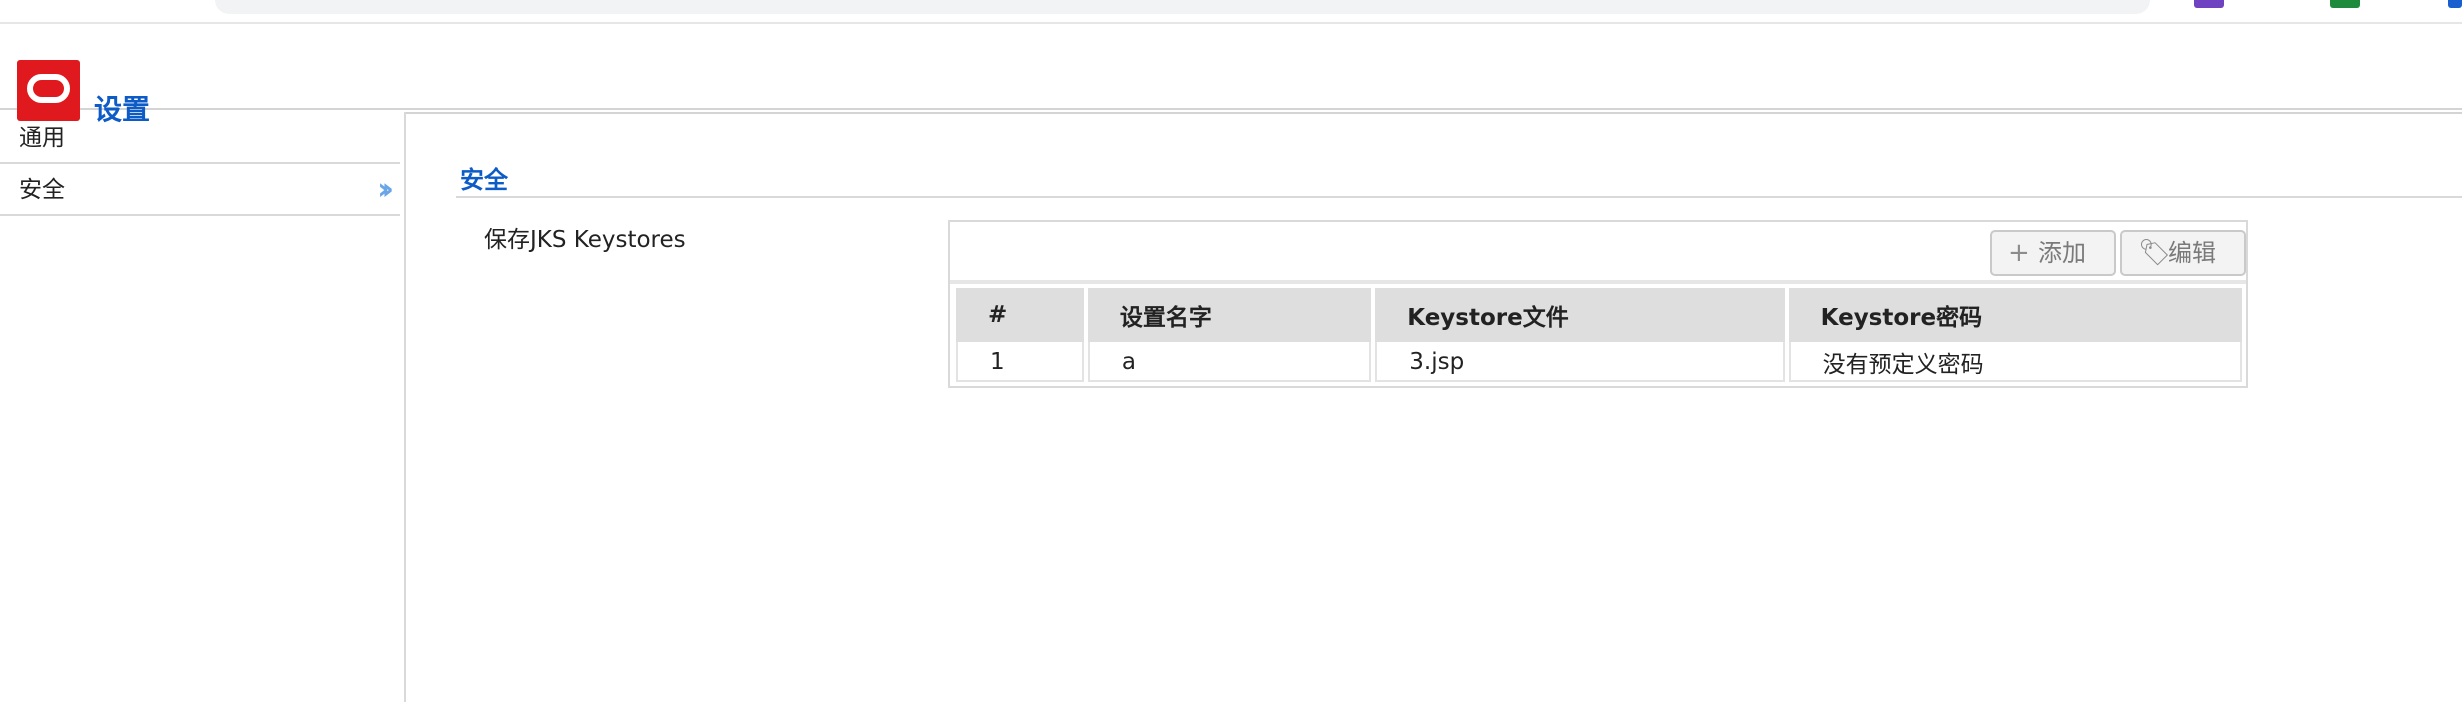  Describe the element at coordinates (1182, 7) in the screenshot. I see `address-bar` at that location.